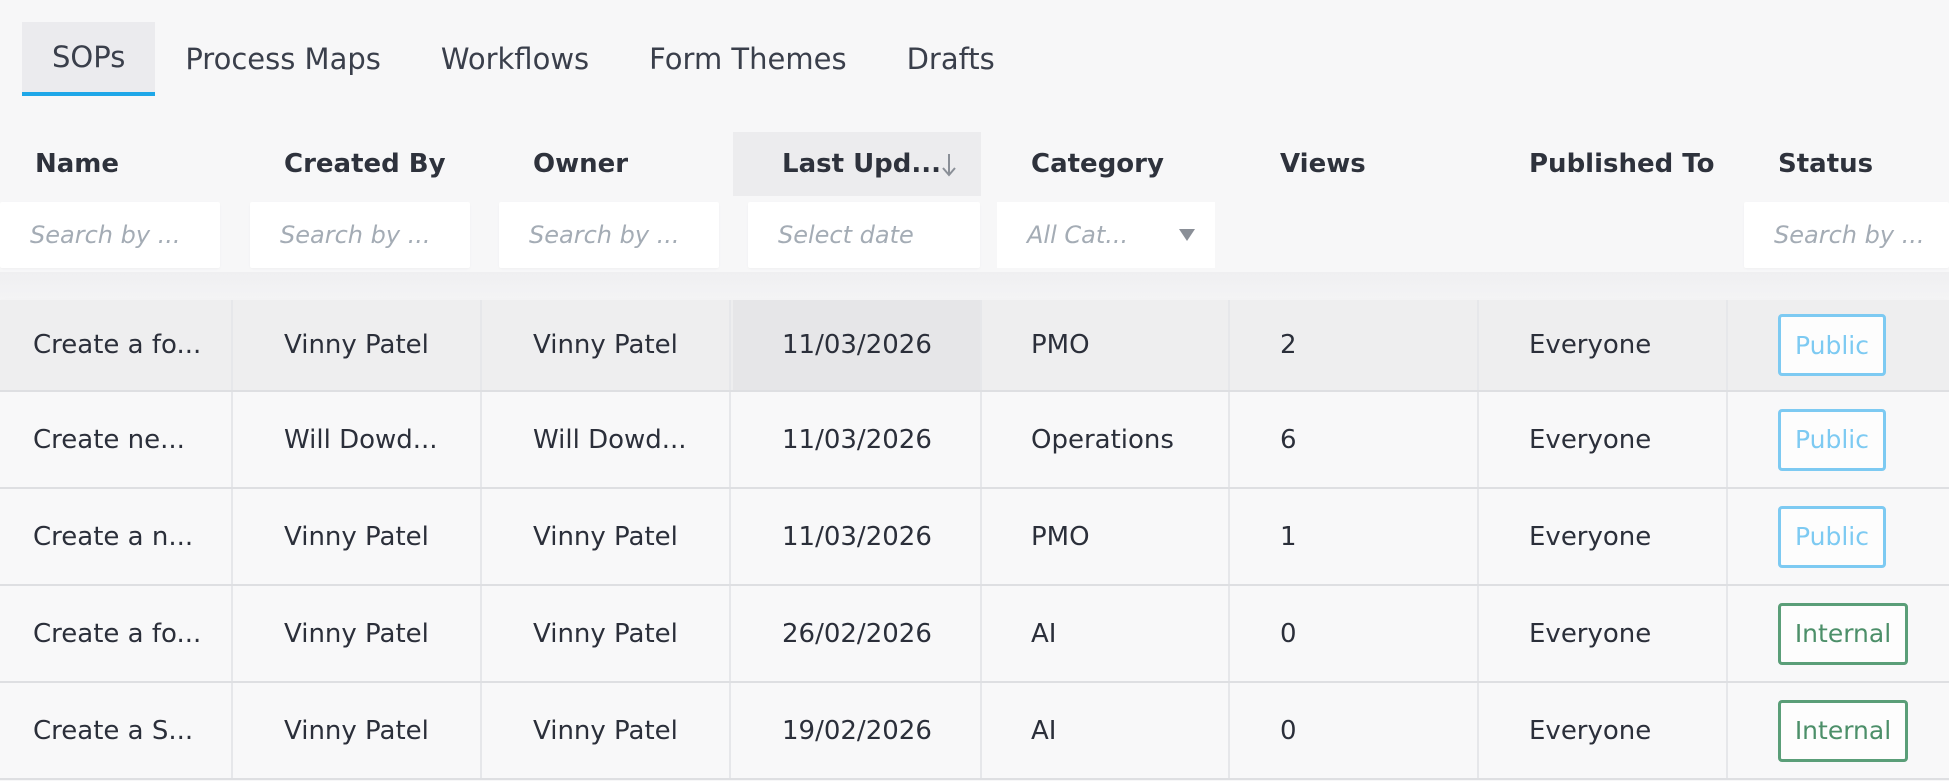  I want to click on owner-search-input, so click(609, 235).